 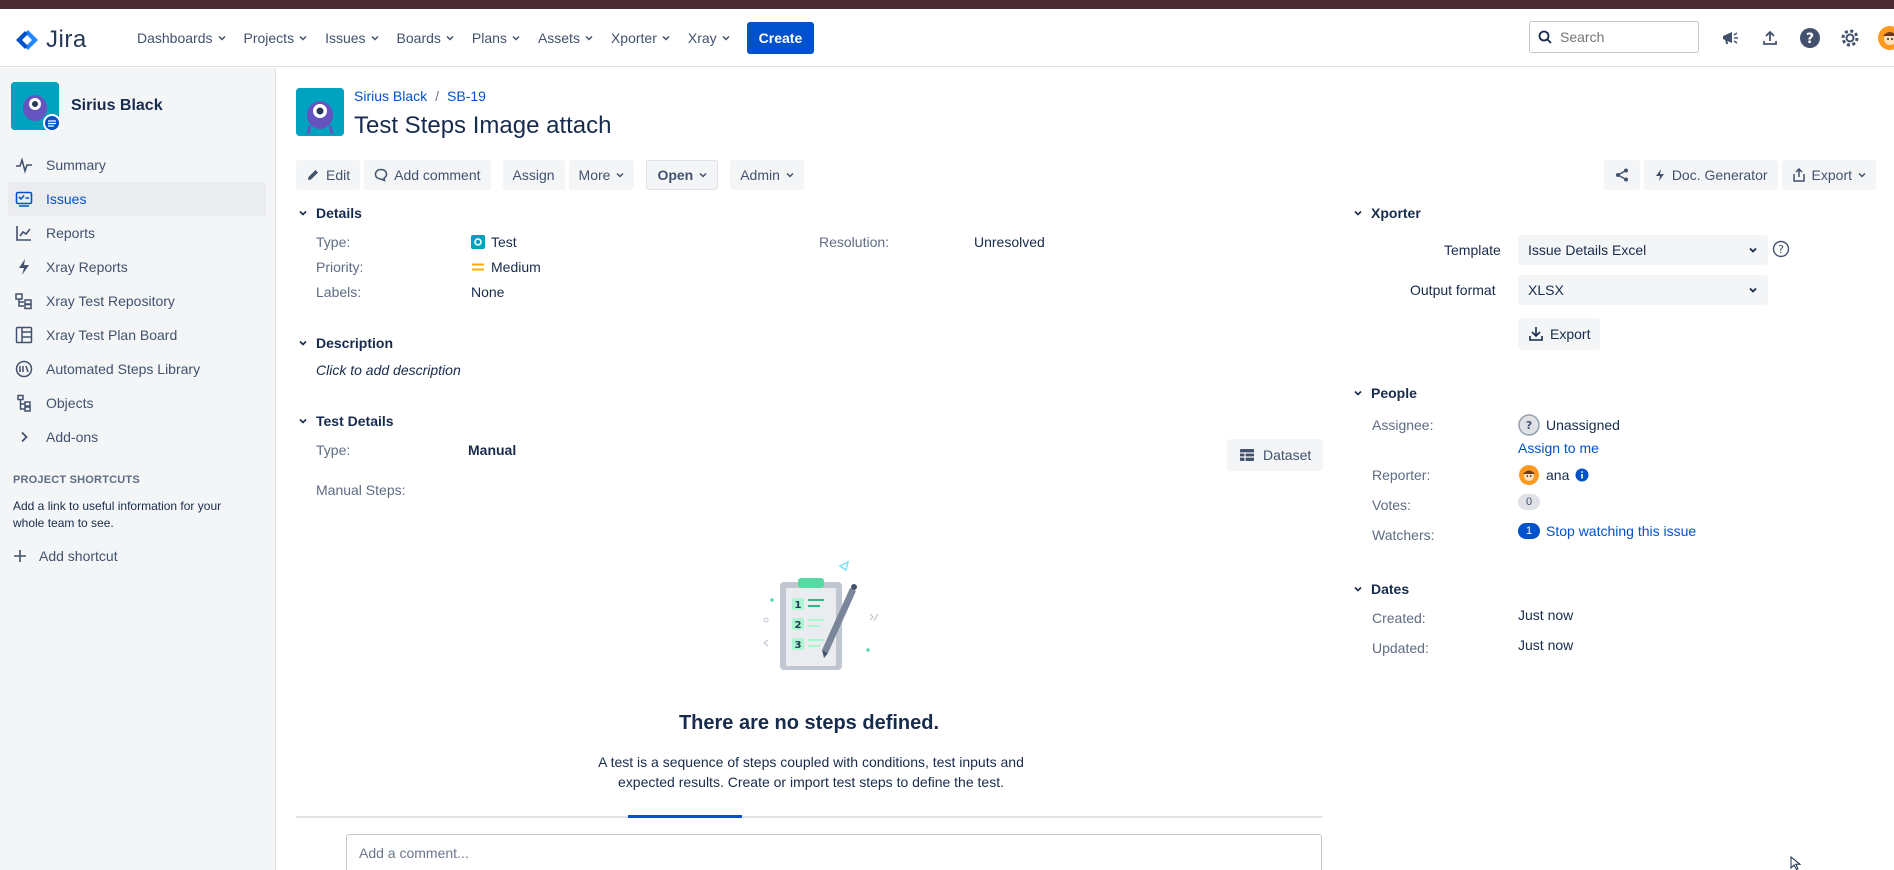 I want to click on add-comment-button: Add comment, so click(x=427, y=175).